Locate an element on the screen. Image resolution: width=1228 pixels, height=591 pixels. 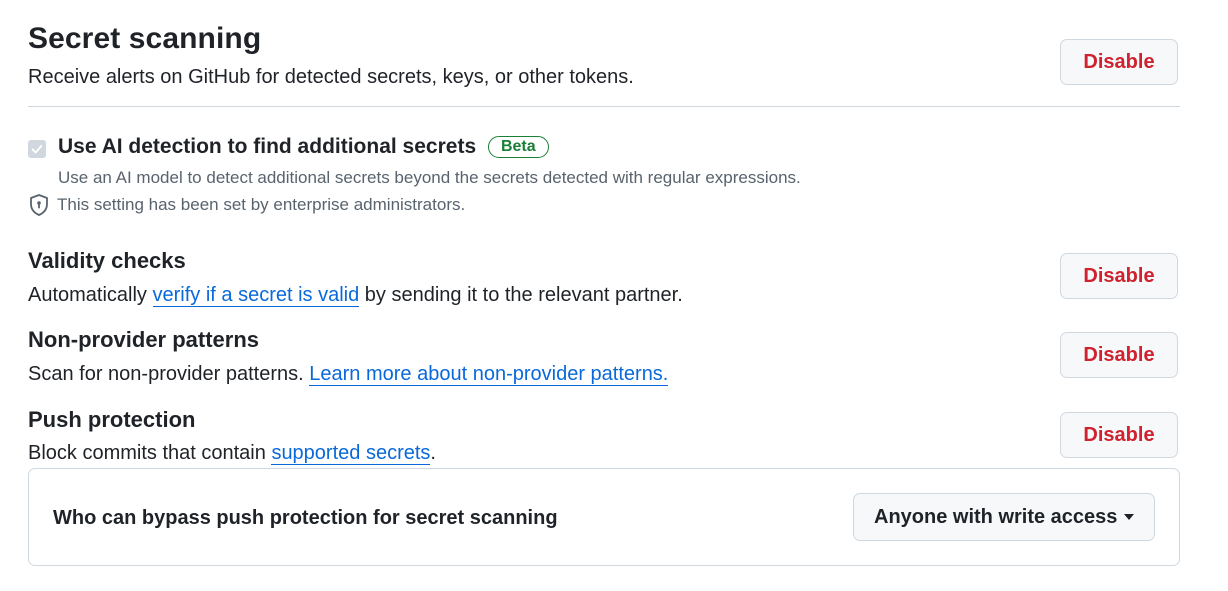
supported-secrets-link: supported secrets is located at coordinates (351, 453).